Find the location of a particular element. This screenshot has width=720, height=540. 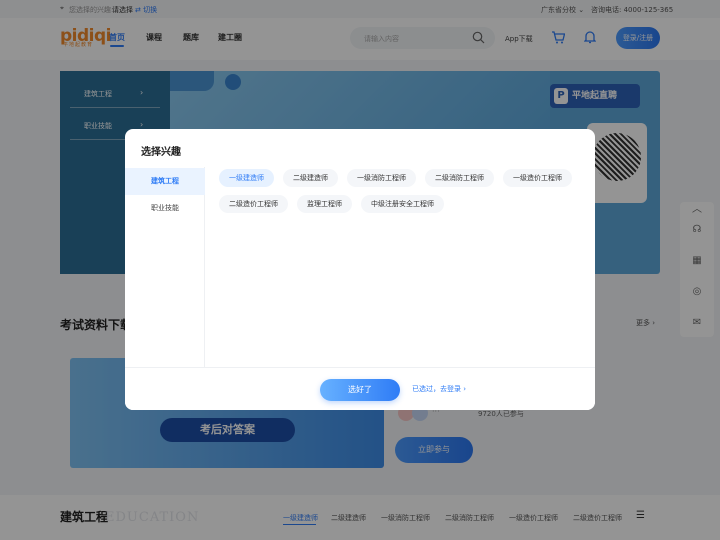

modal-title: 选择兴趣 is located at coordinates (161, 152).